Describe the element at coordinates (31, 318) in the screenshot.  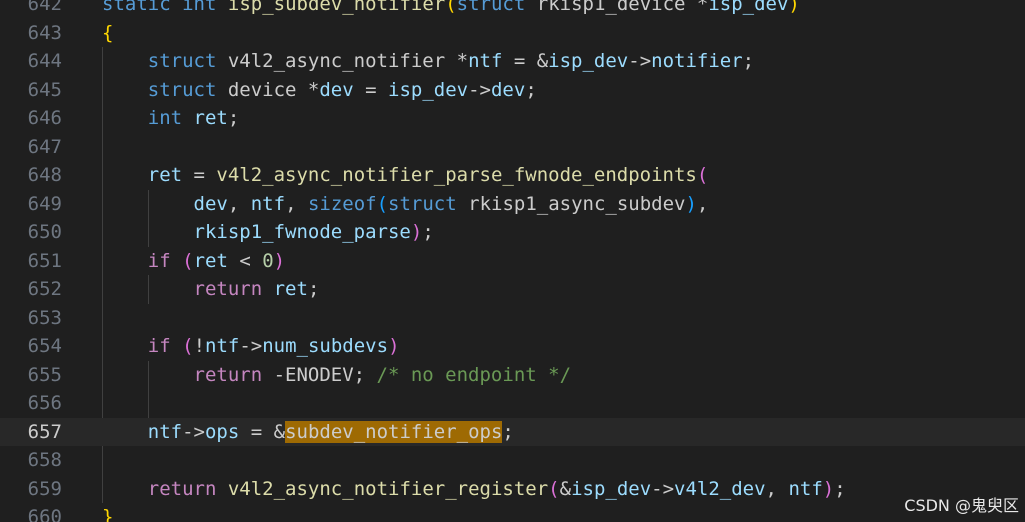
I see `line-number: 653` at that location.